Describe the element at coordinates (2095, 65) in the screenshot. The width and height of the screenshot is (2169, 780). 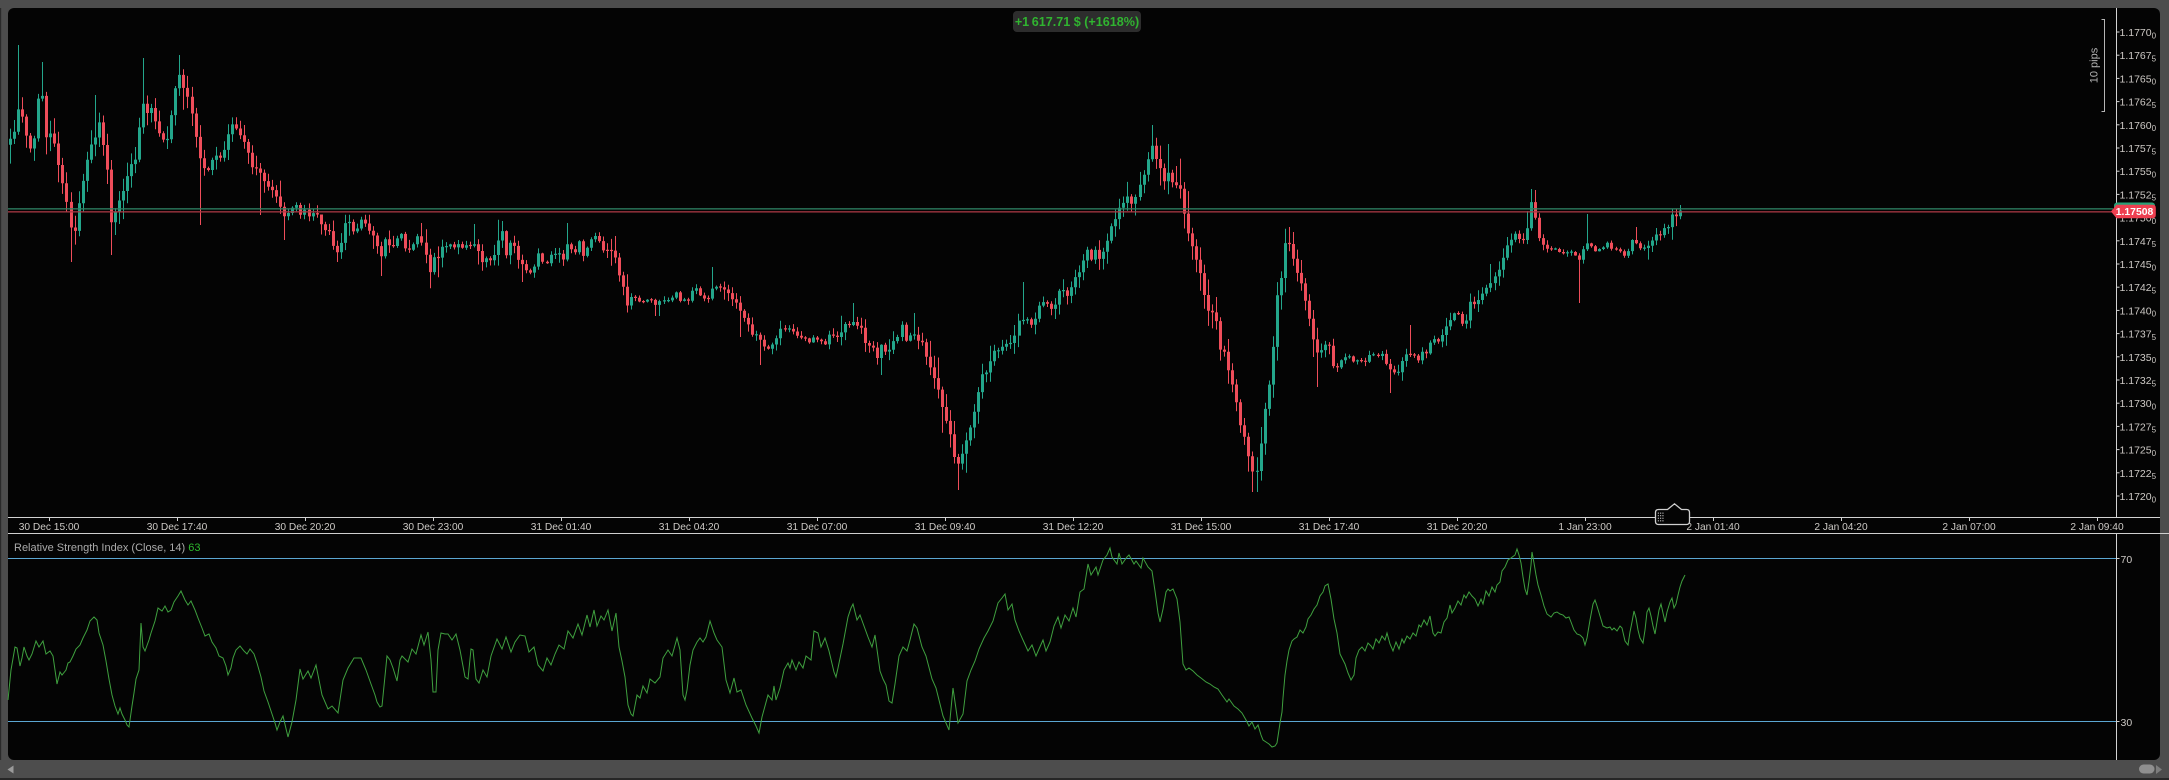
I see `svg-text: 10 pips` at that location.